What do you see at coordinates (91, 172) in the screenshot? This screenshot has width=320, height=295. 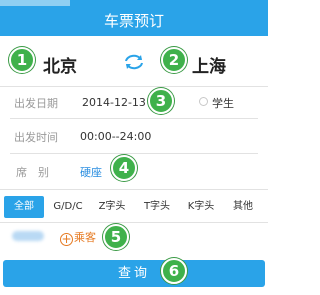 I see `seat-value: 硬座` at bounding box center [91, 172].